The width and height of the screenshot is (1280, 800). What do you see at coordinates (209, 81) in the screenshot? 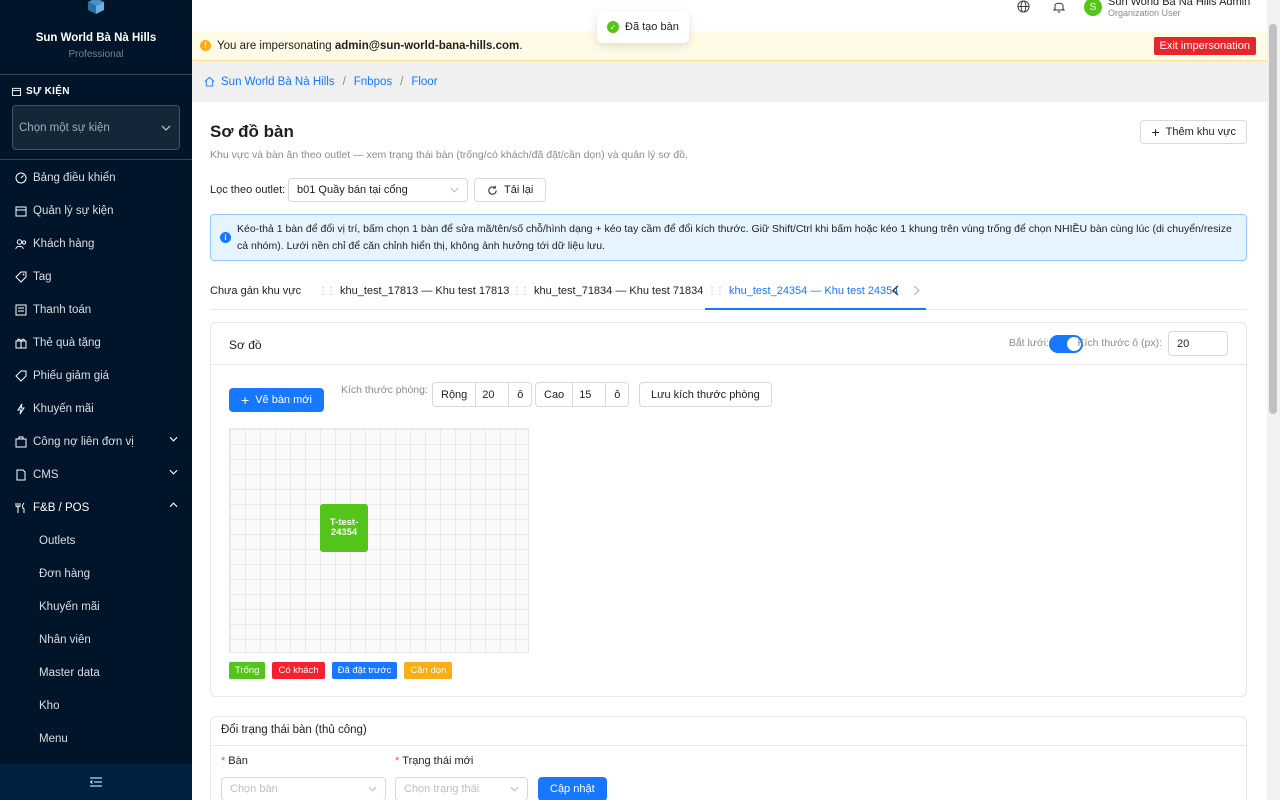
I see `home-icon` at bounding box center [209, 81].